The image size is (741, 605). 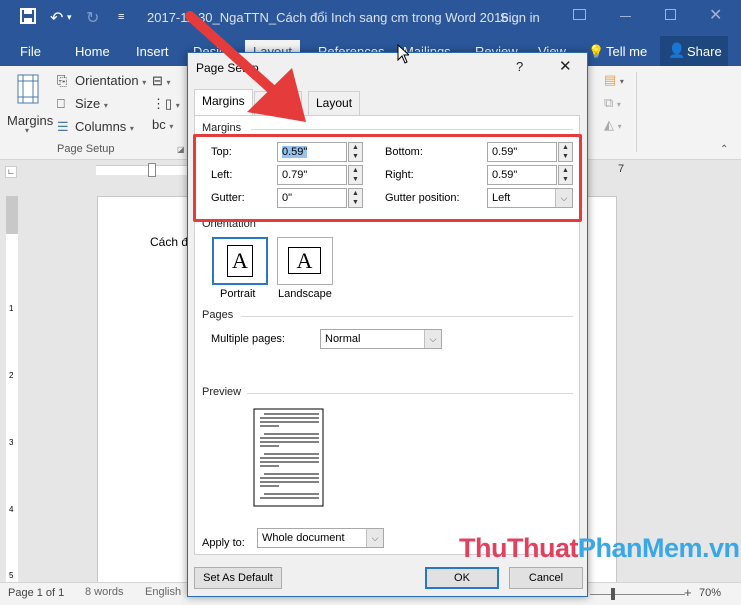 I want to click on undo-icon: ↶, so click(x=56, y=18).